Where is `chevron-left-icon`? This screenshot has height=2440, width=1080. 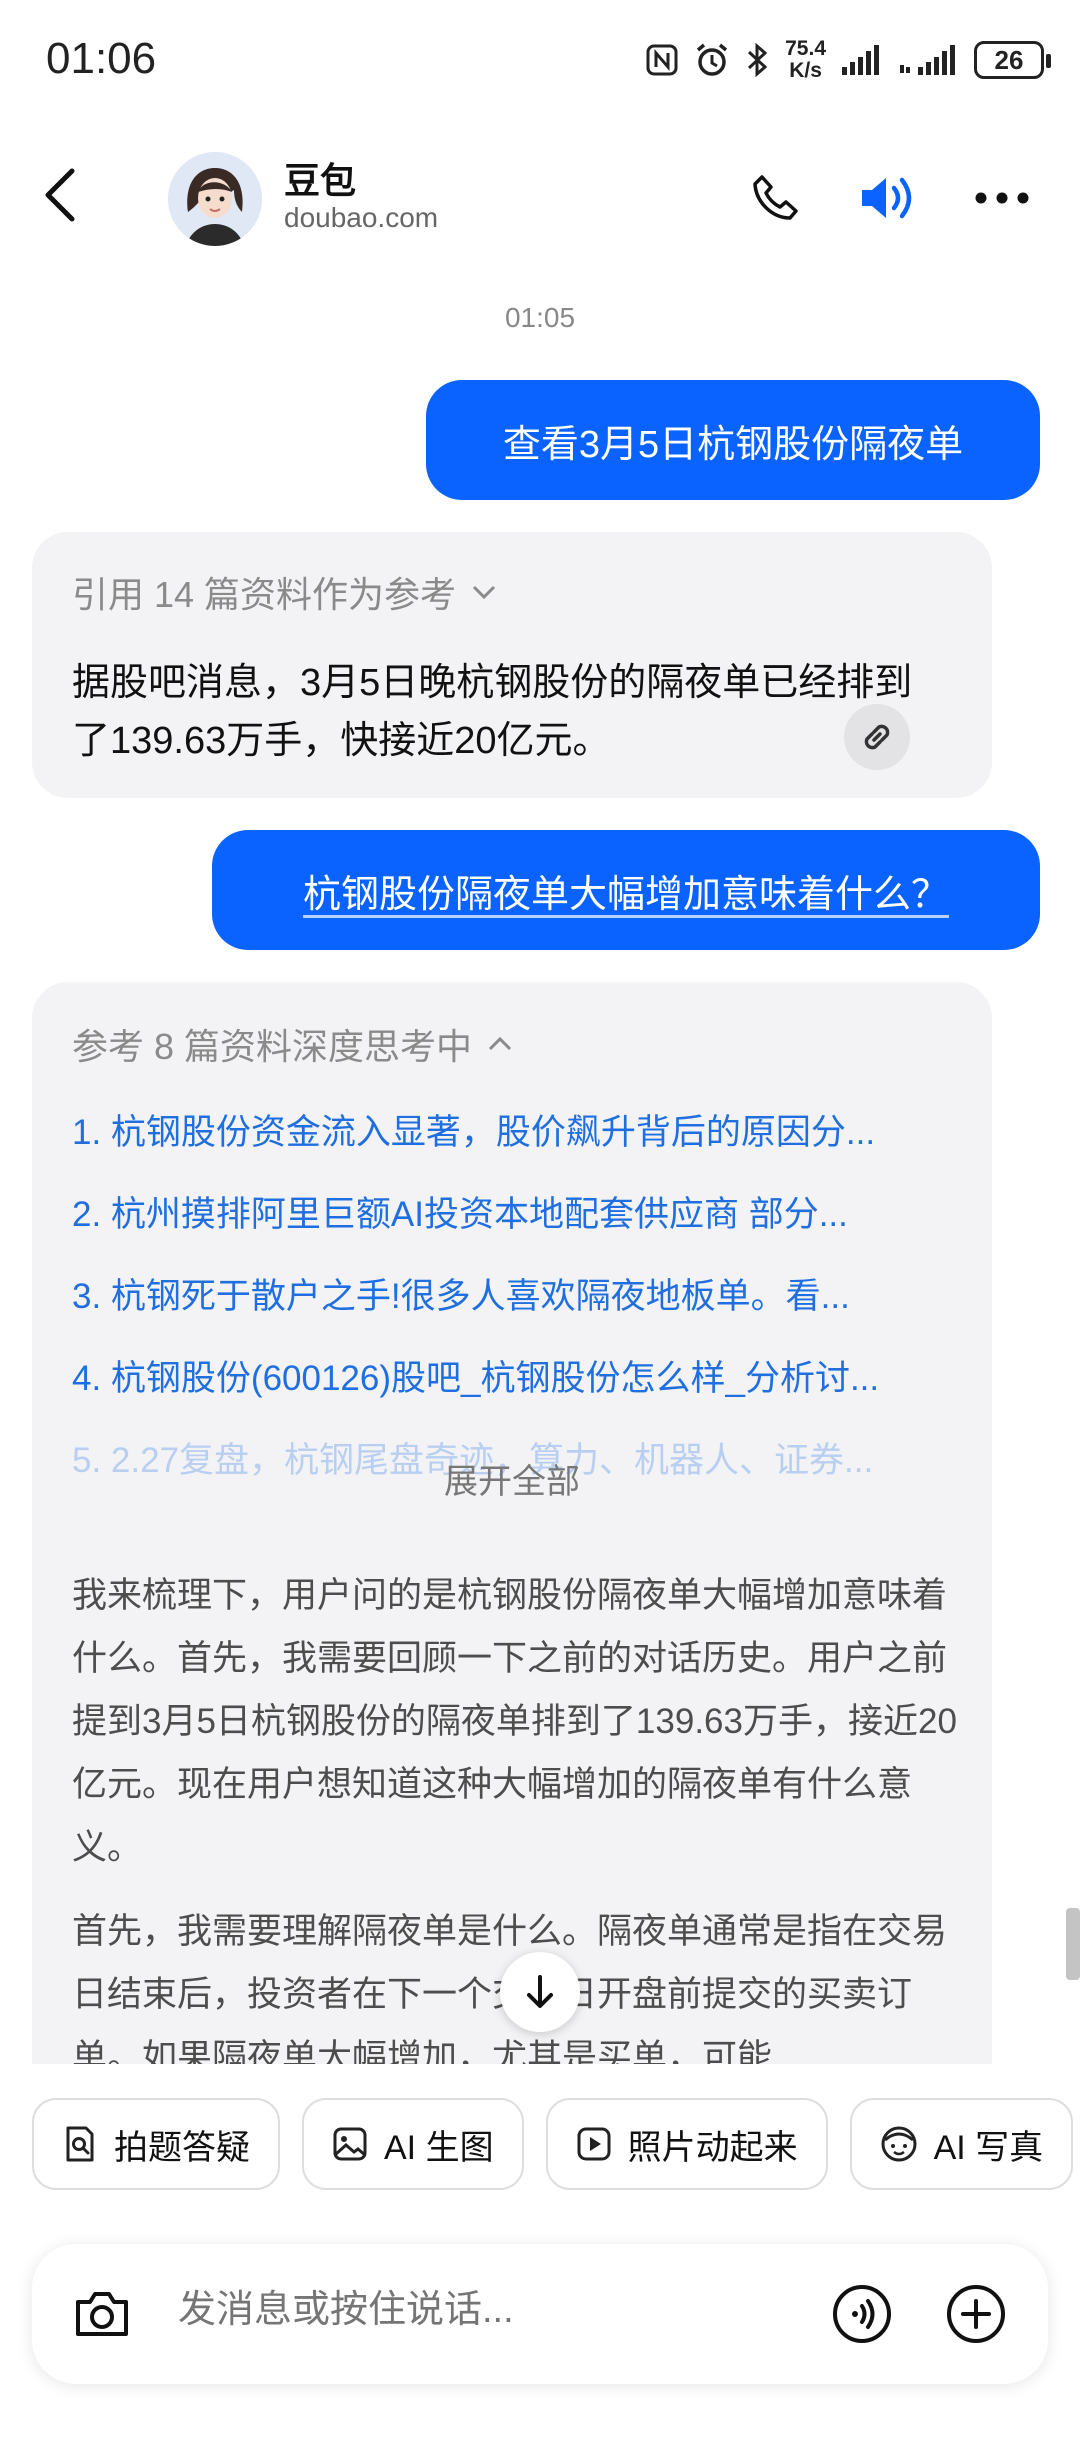
chevron-left-icon is located at coordinates (60, 195).